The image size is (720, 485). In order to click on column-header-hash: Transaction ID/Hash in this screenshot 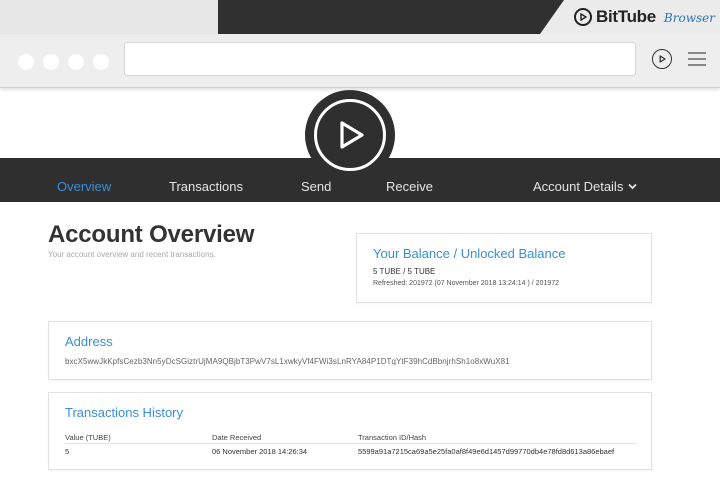, I will do `click(392, 437)`.